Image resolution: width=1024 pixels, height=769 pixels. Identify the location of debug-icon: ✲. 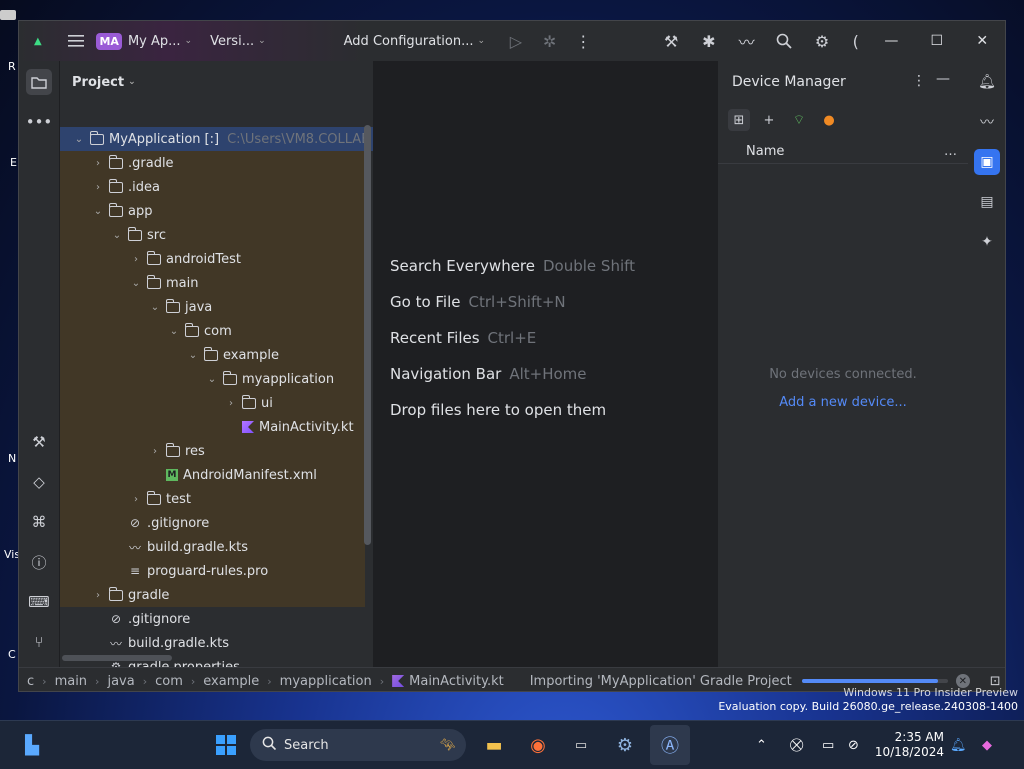
(550, 41).